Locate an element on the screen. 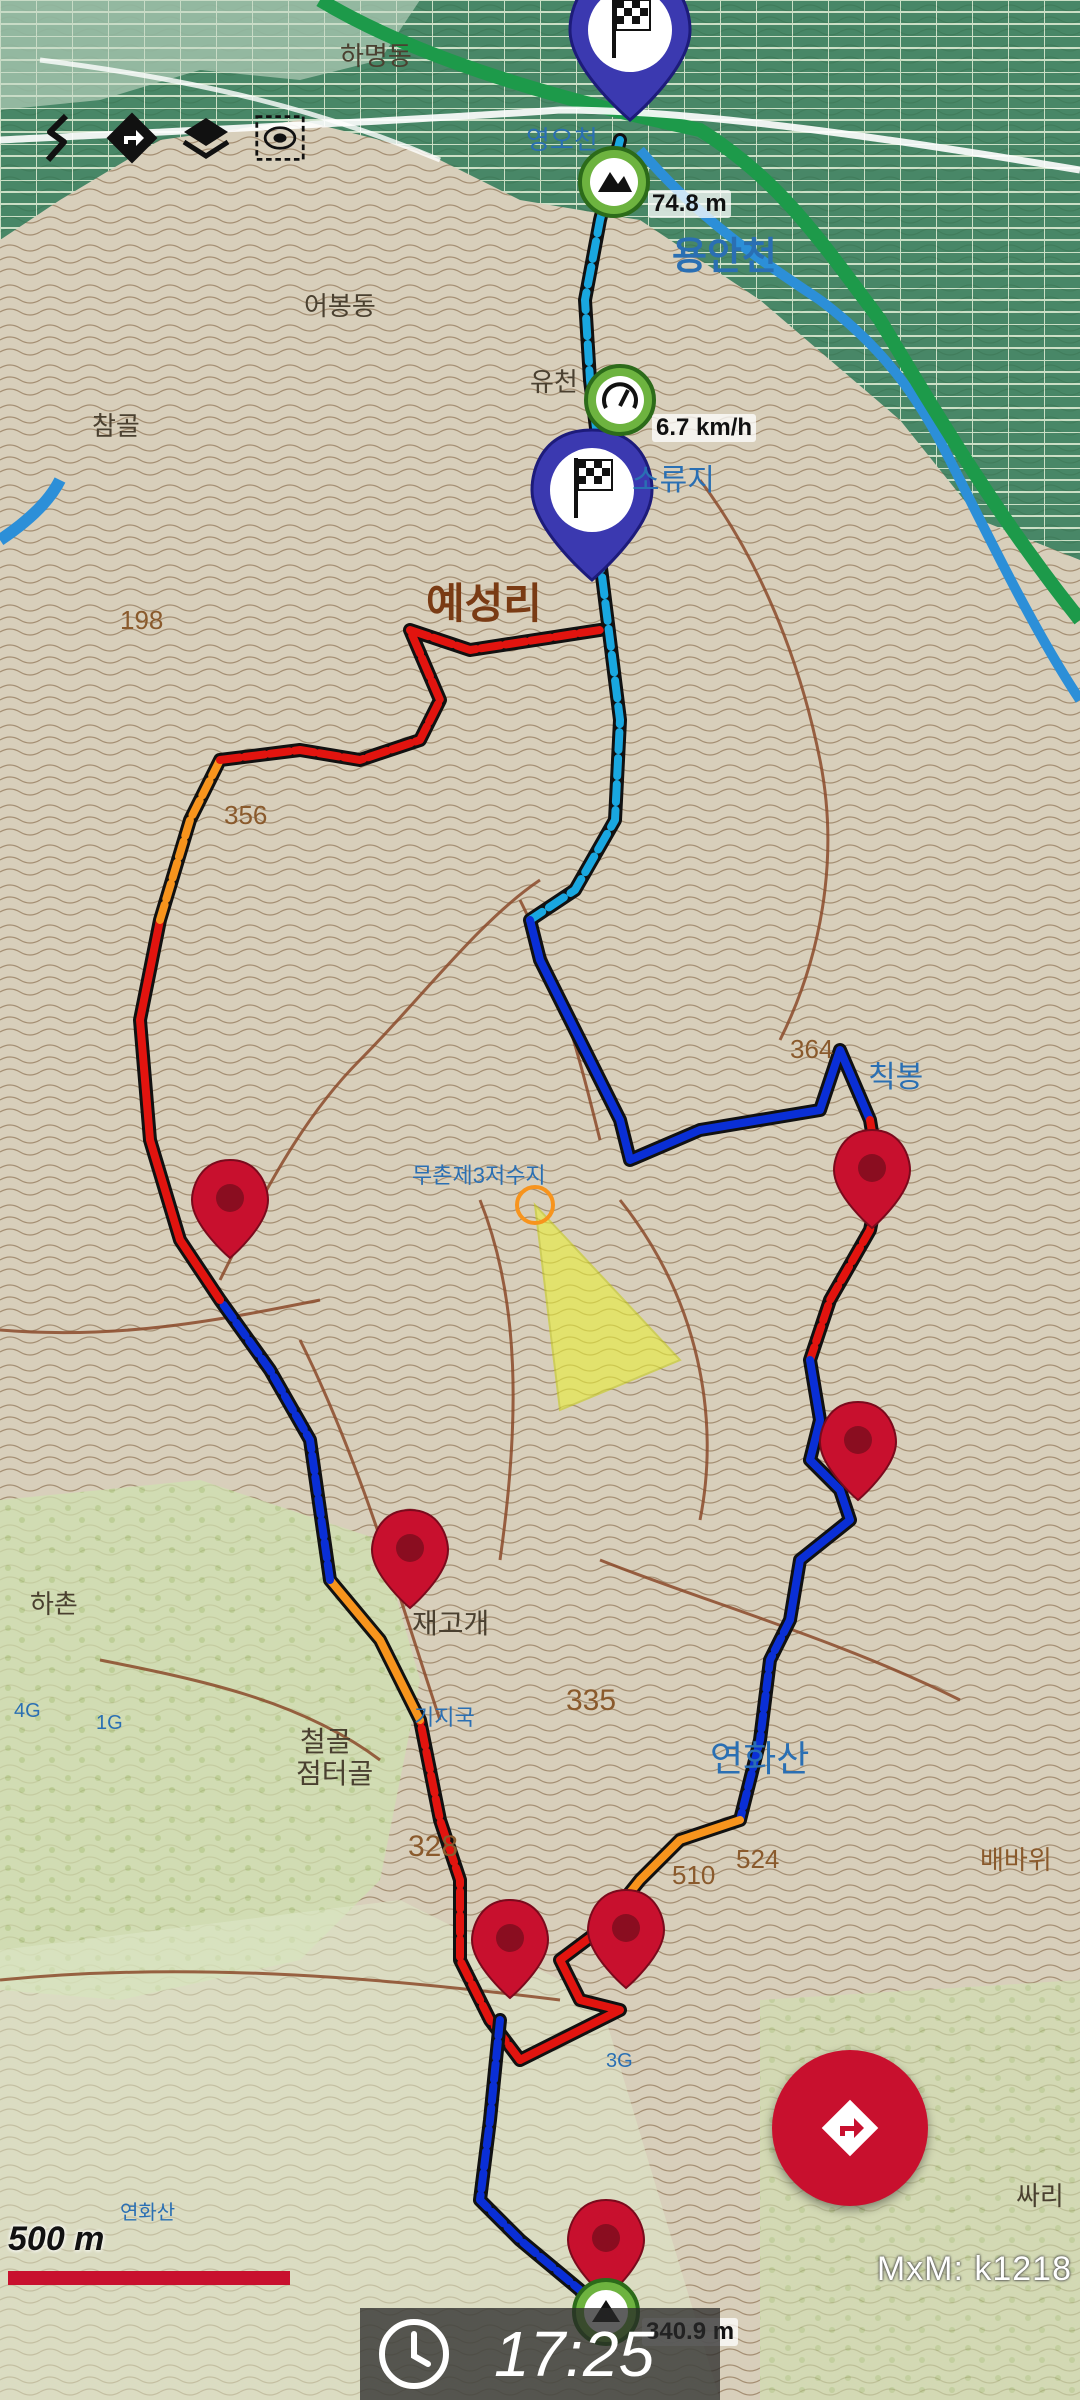 The image size is (1080, 2400). place-label: 524 is located at coordinates (758, 1859).